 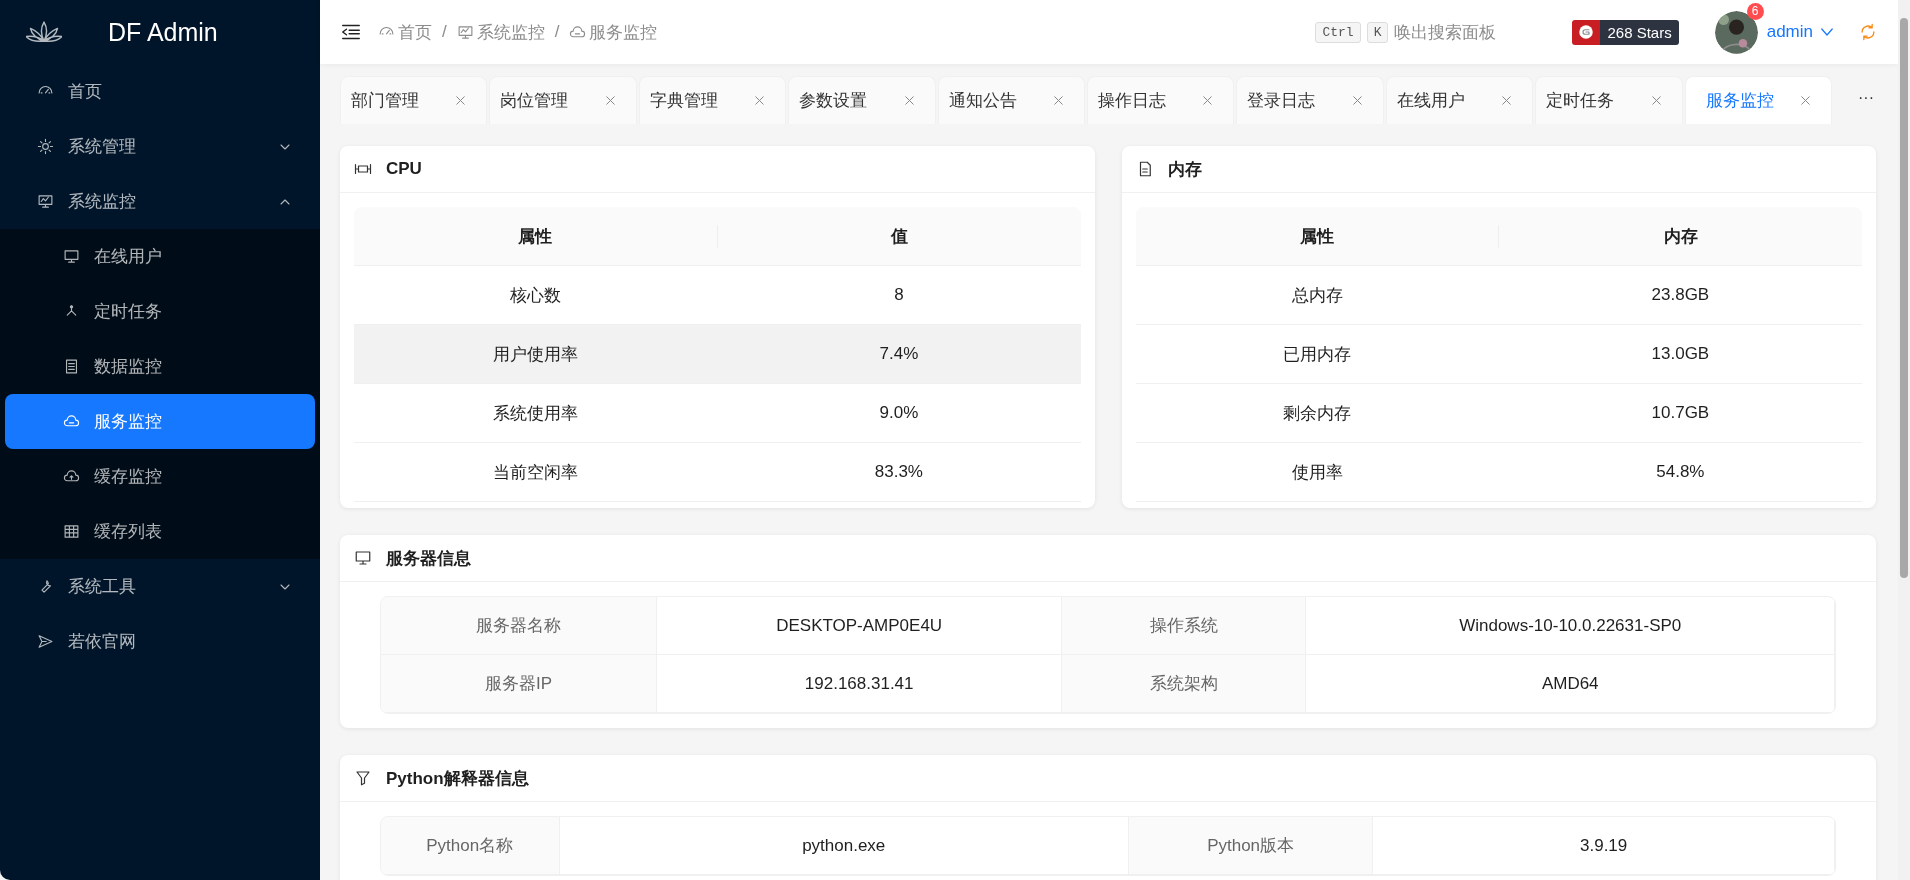 I want to click on table-cell-text: 已用内存, so click(x=1317, y=354).